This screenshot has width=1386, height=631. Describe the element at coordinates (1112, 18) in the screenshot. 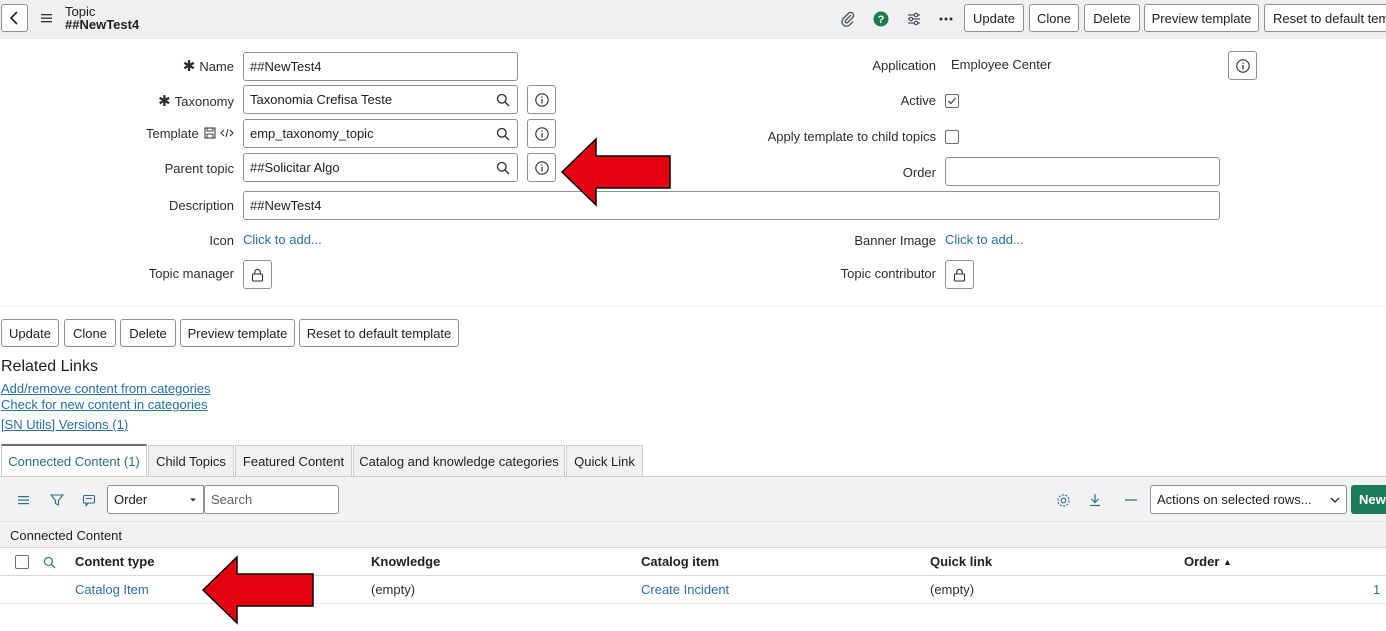

I see `delete-button: Delete` at that location.